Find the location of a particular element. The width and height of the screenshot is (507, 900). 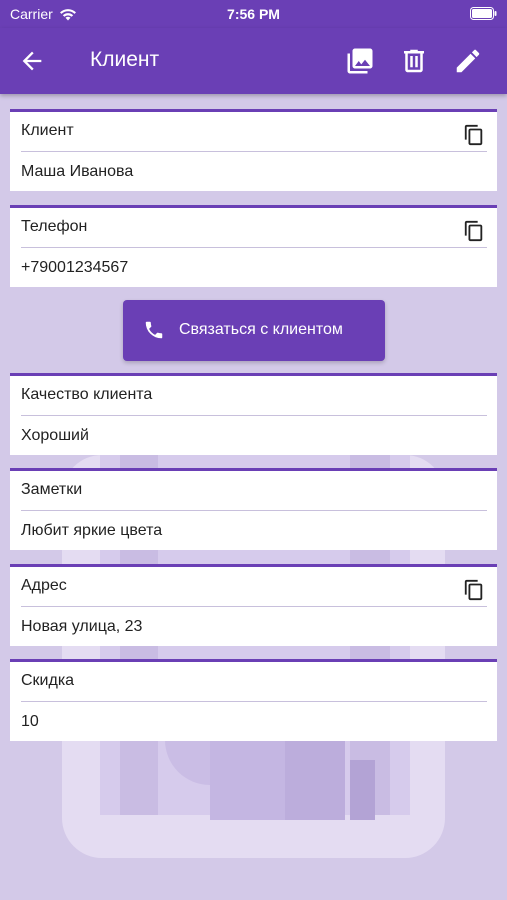

pencil-icon is located at coordinates (468, 61).